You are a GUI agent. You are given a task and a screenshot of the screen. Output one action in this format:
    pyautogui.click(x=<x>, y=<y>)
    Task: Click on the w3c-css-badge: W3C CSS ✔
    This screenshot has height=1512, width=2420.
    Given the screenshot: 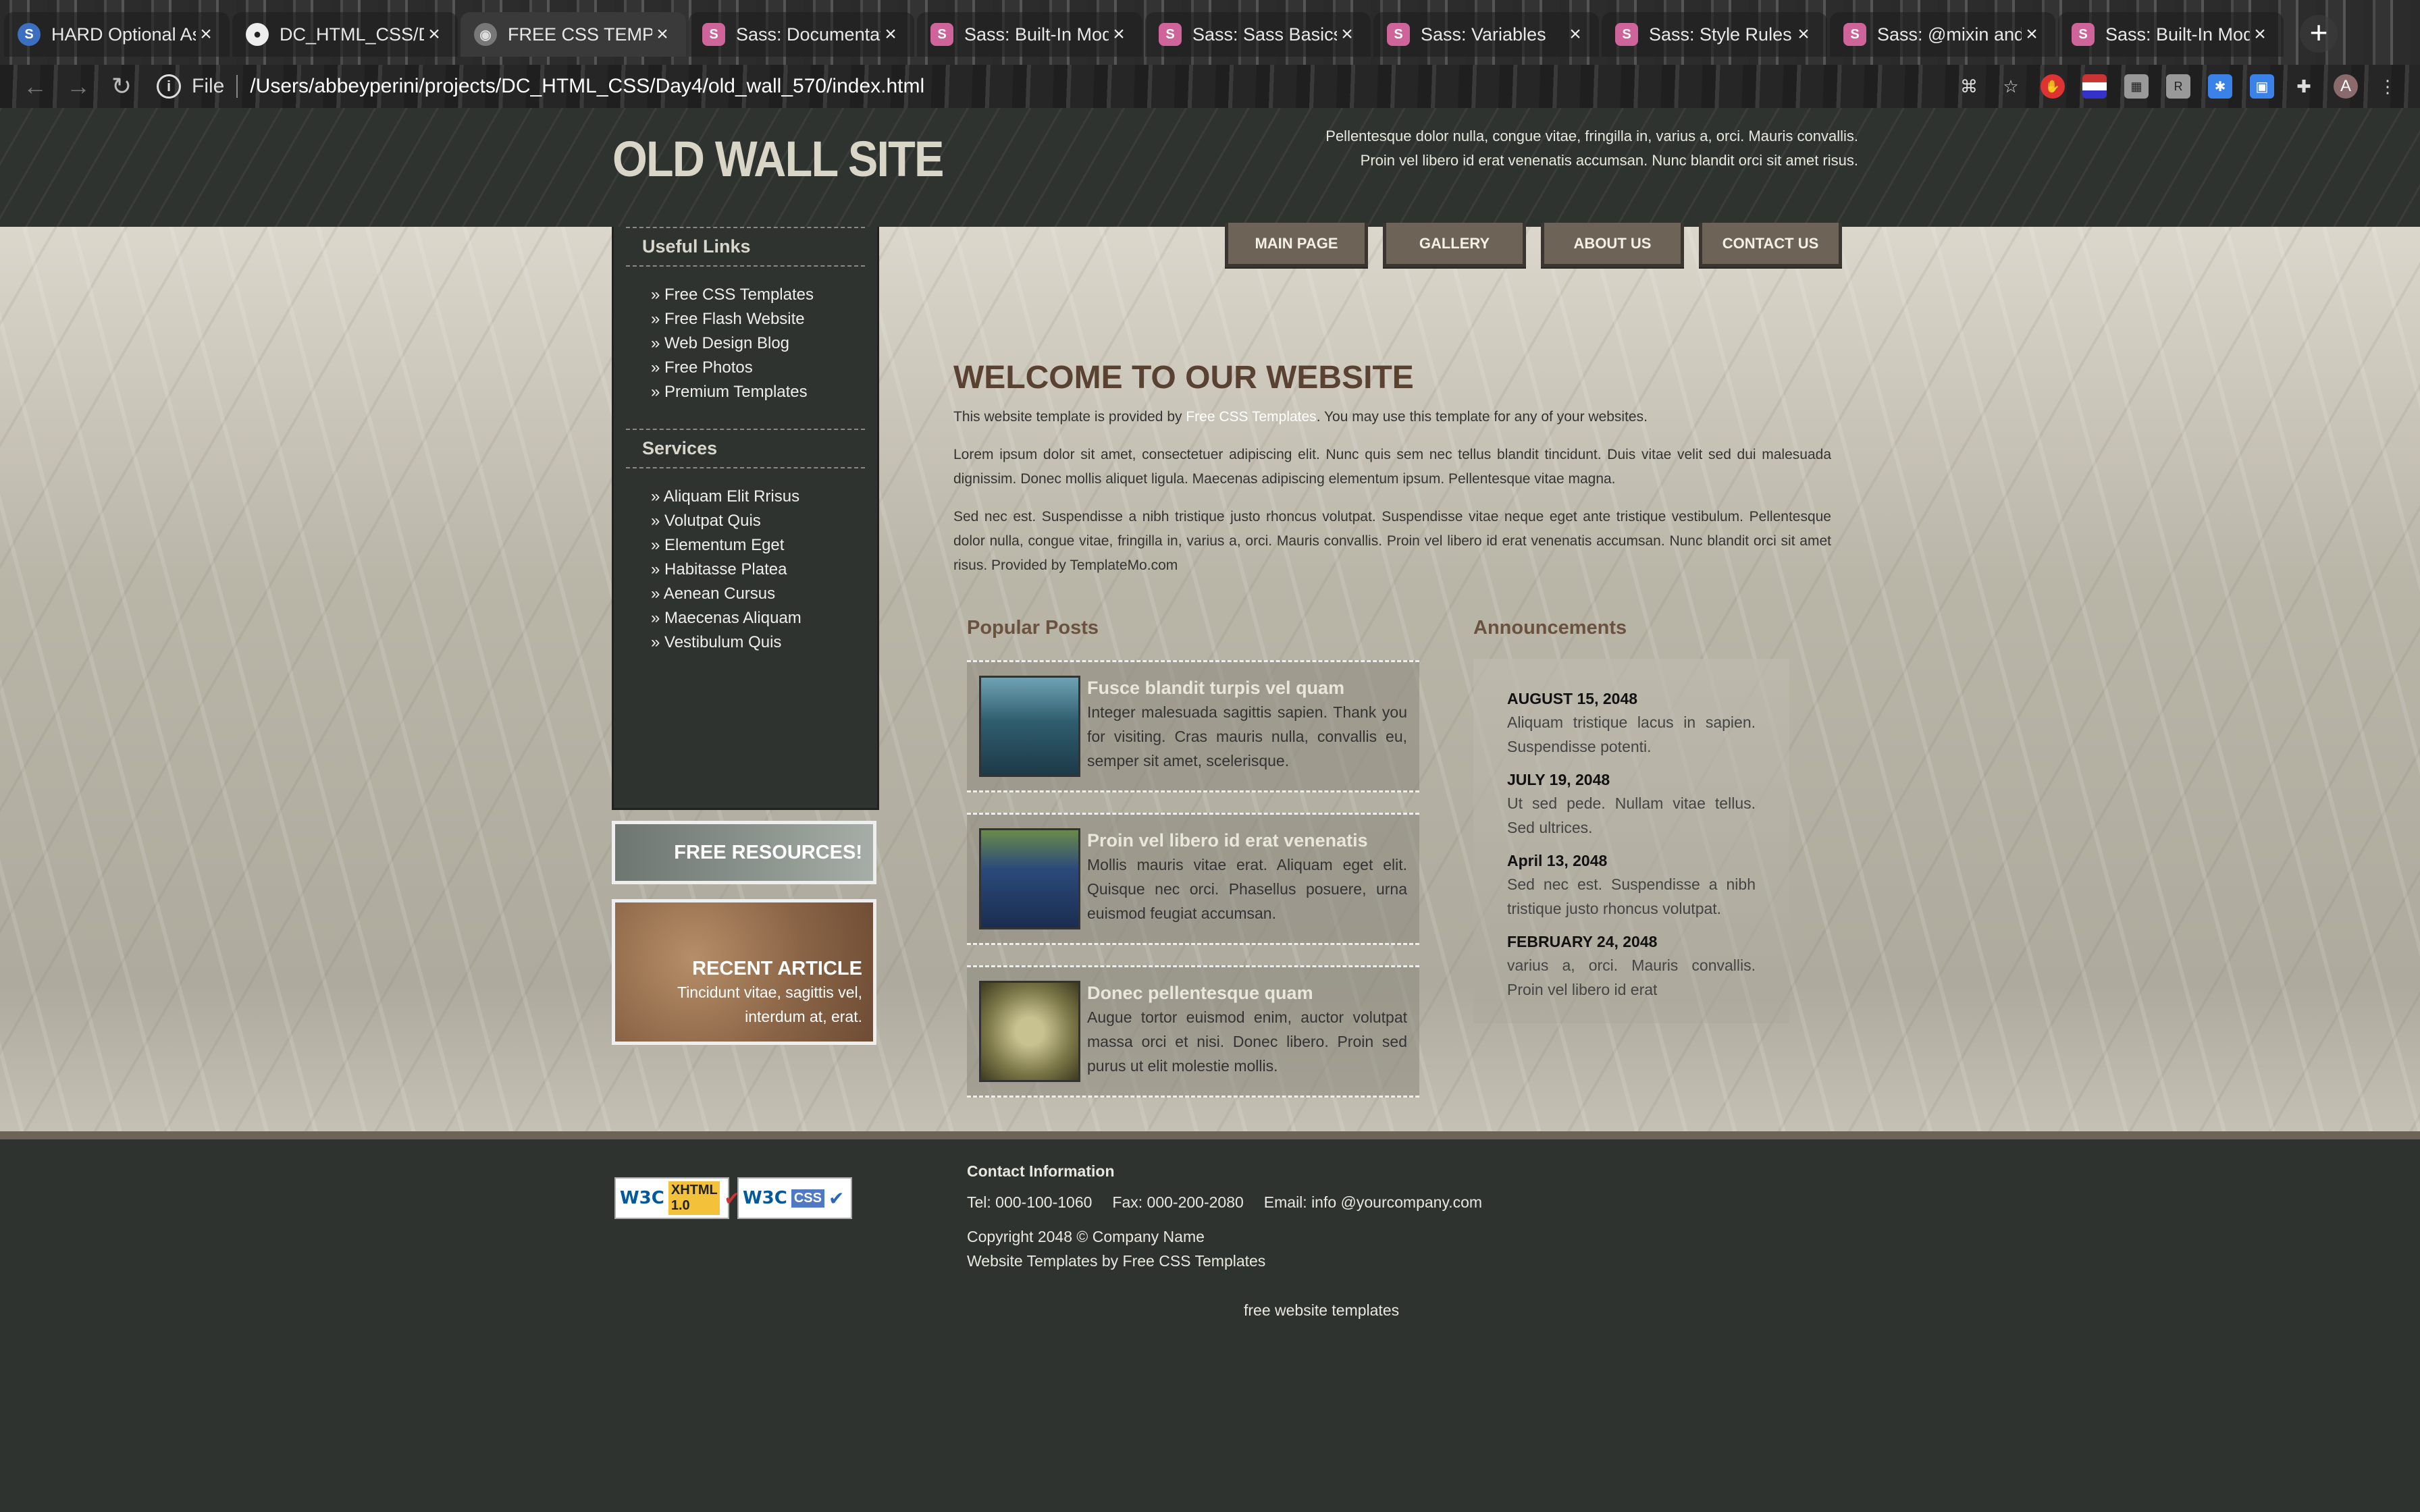 What is the action you would take?
    pyautogui.click(x=794, y=1198)
    